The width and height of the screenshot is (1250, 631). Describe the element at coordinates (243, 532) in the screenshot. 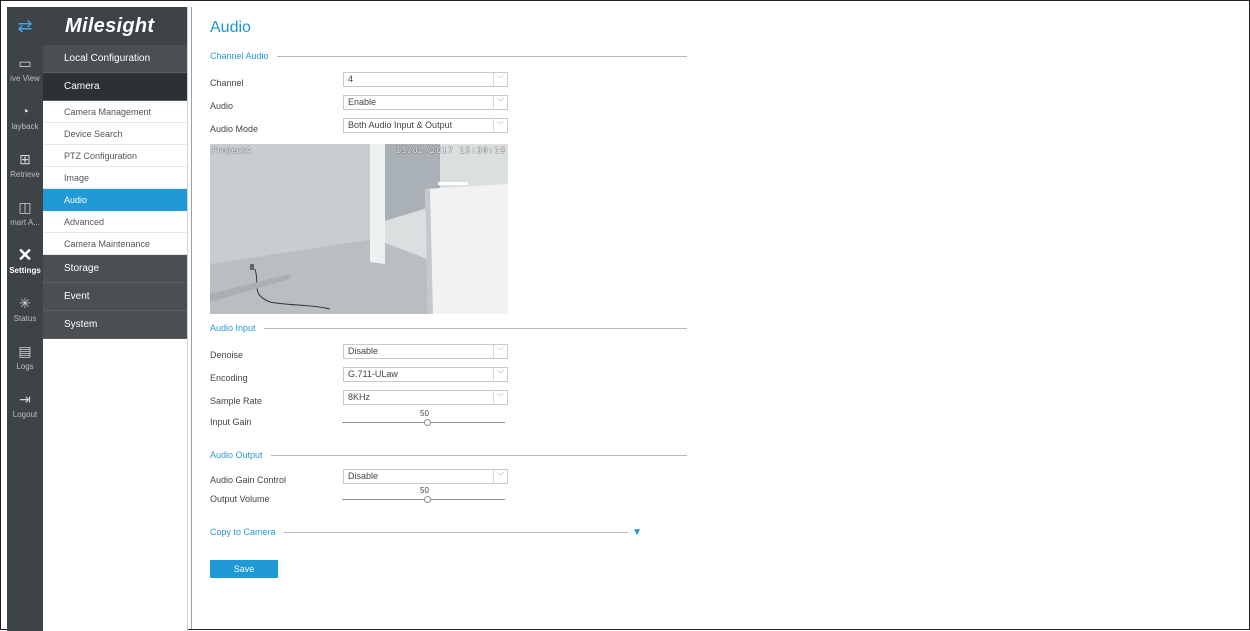

I see `copy-to-camera-label: Copy to Camera` at that location.